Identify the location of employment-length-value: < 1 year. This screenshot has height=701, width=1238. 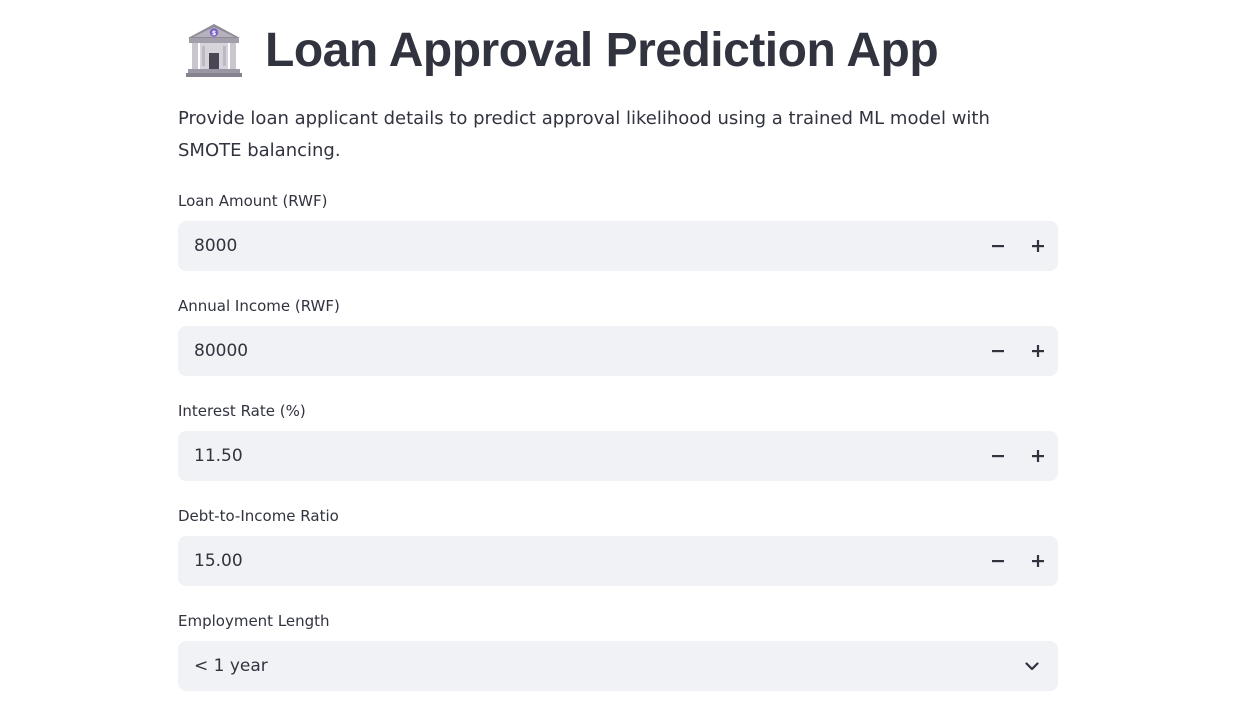
(592, 666).